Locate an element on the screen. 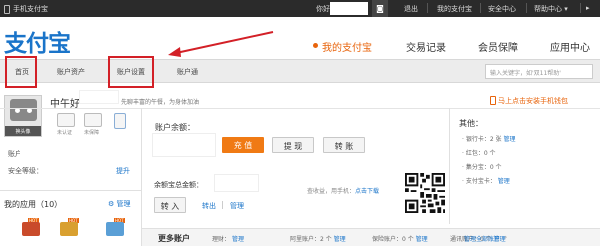  mobile-badge-icon is located at coordinates (120, 121).